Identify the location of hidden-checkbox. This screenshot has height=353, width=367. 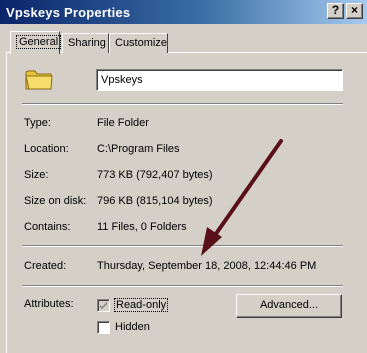
(103, 327).